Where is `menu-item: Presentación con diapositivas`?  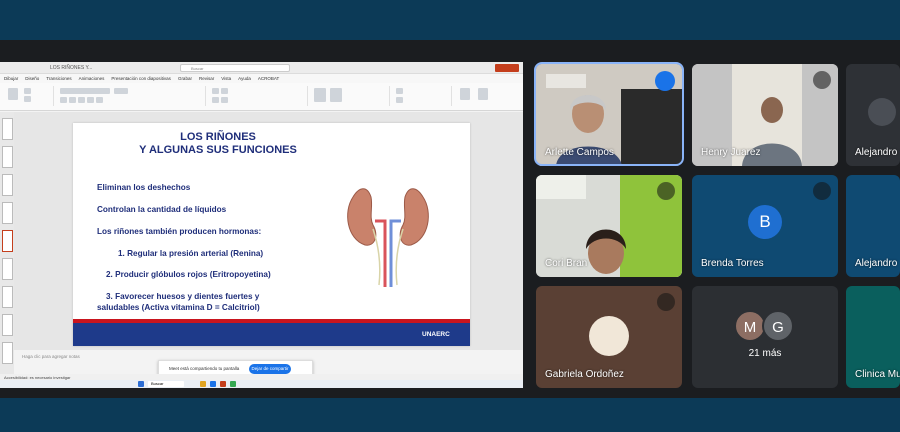
menu-item: Presentación con diapositivas is located at coordinates (141, 78).